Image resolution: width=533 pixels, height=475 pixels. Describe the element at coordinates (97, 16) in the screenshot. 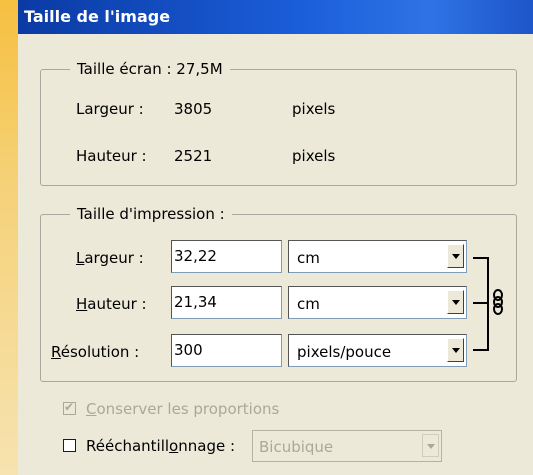

I see `dialog-title: Taille de l'image` at that location.